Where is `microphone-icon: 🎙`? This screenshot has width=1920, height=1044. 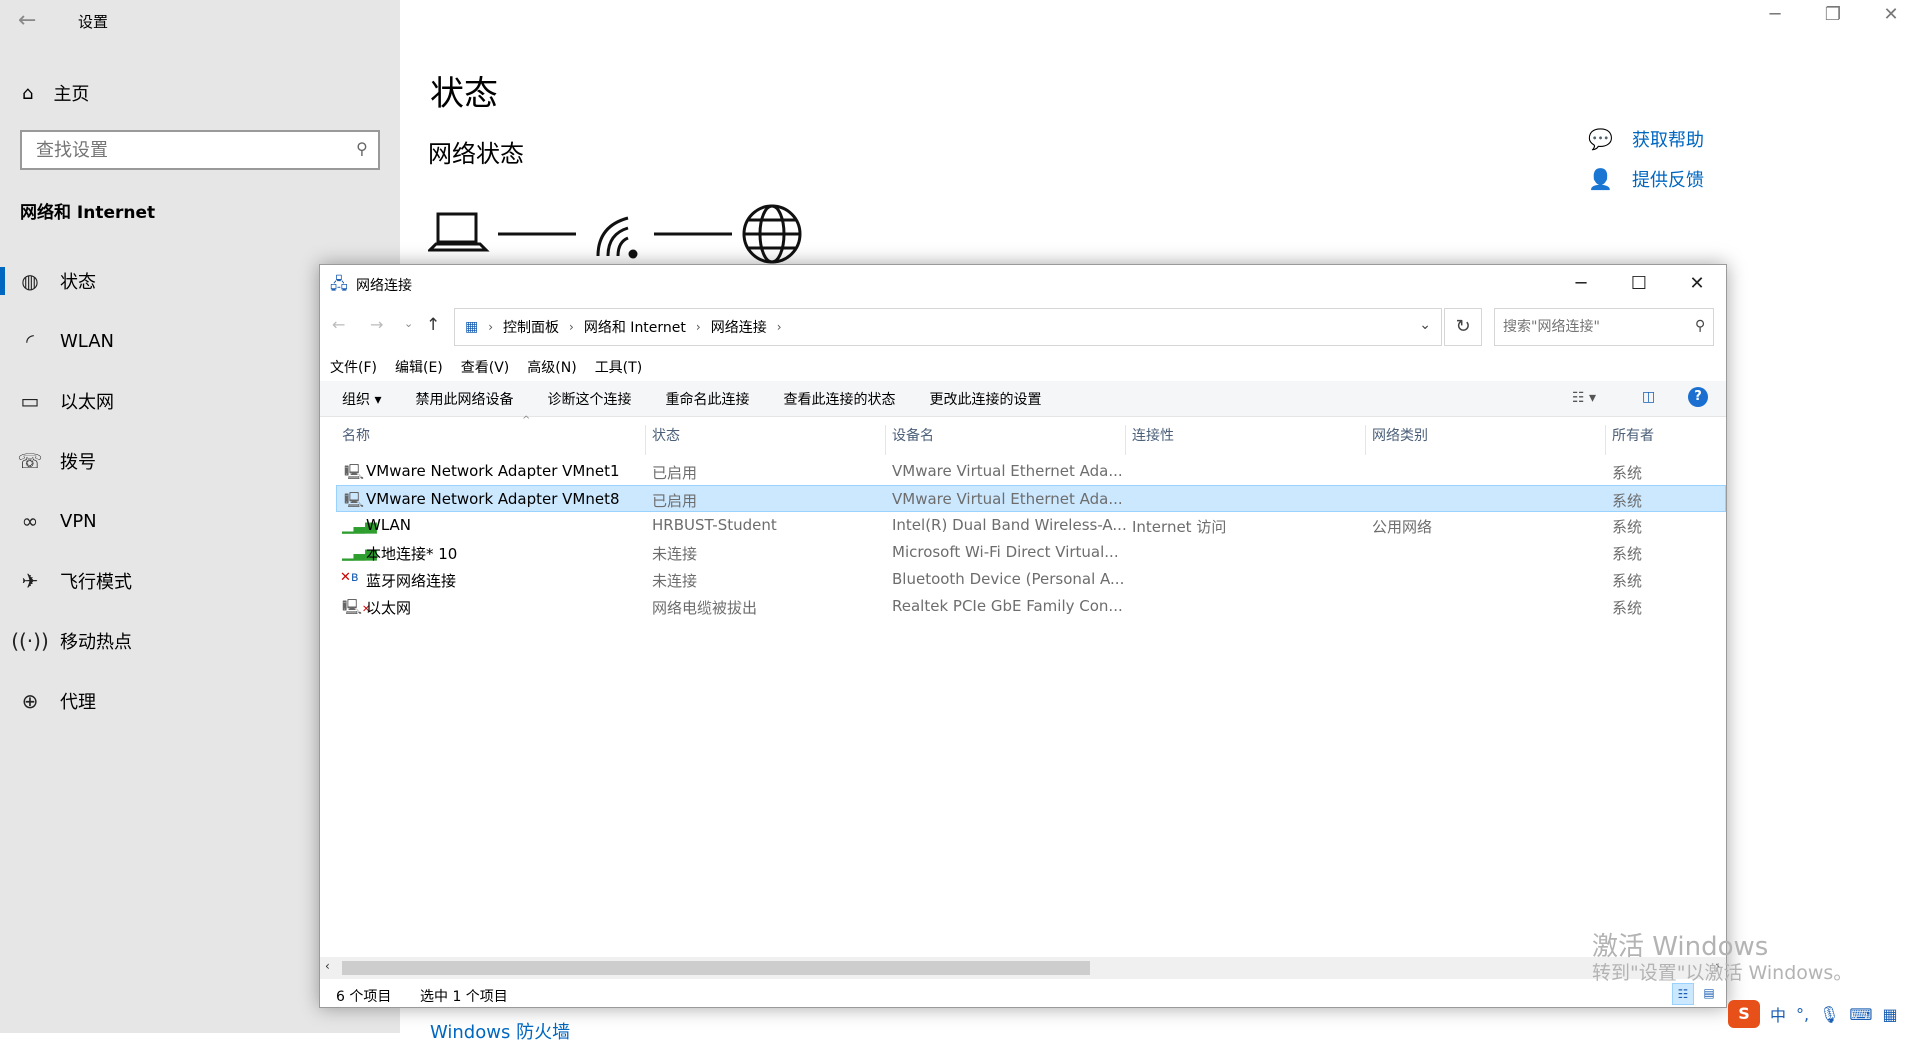 microphone-icon: 🎙 is located at coordinates (1829, 1014).